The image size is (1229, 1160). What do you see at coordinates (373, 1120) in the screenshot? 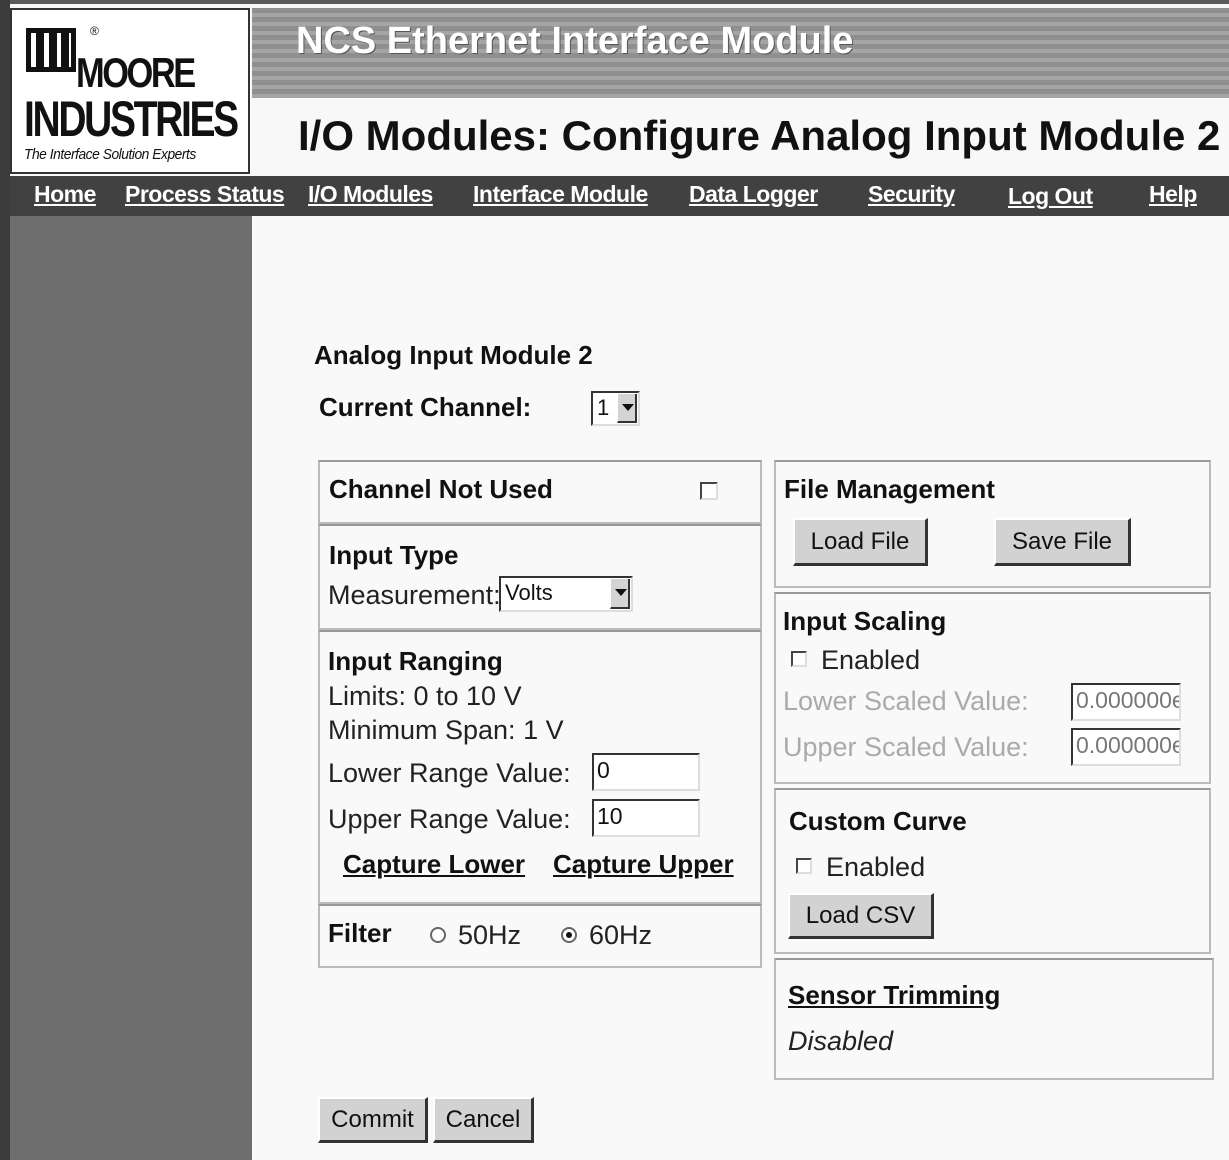
I see `commit-button: Commit` at bounding box center [373, 1120].